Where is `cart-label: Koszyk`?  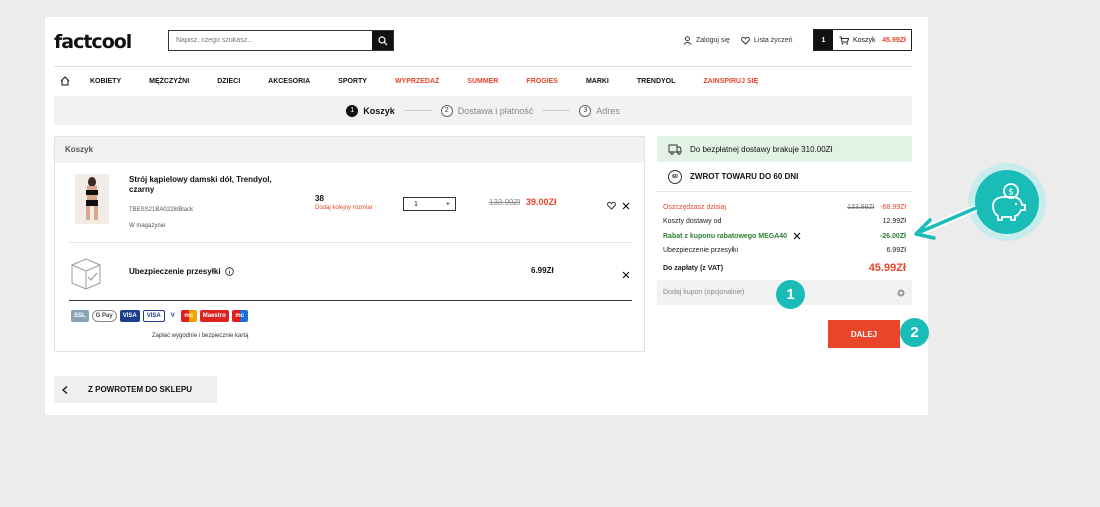
cart-label: Koszyk is located at coordinates (864, 40).